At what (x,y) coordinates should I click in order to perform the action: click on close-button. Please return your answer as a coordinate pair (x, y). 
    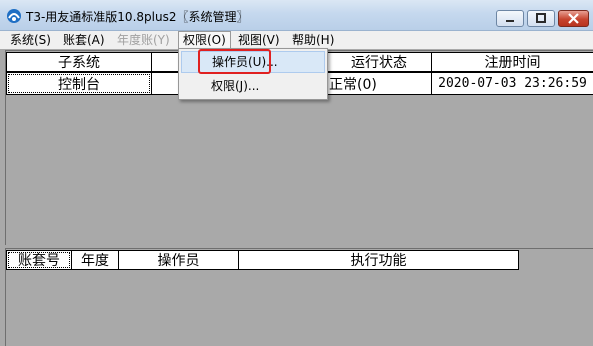
    Looking at the image, I should click on (573, 18).